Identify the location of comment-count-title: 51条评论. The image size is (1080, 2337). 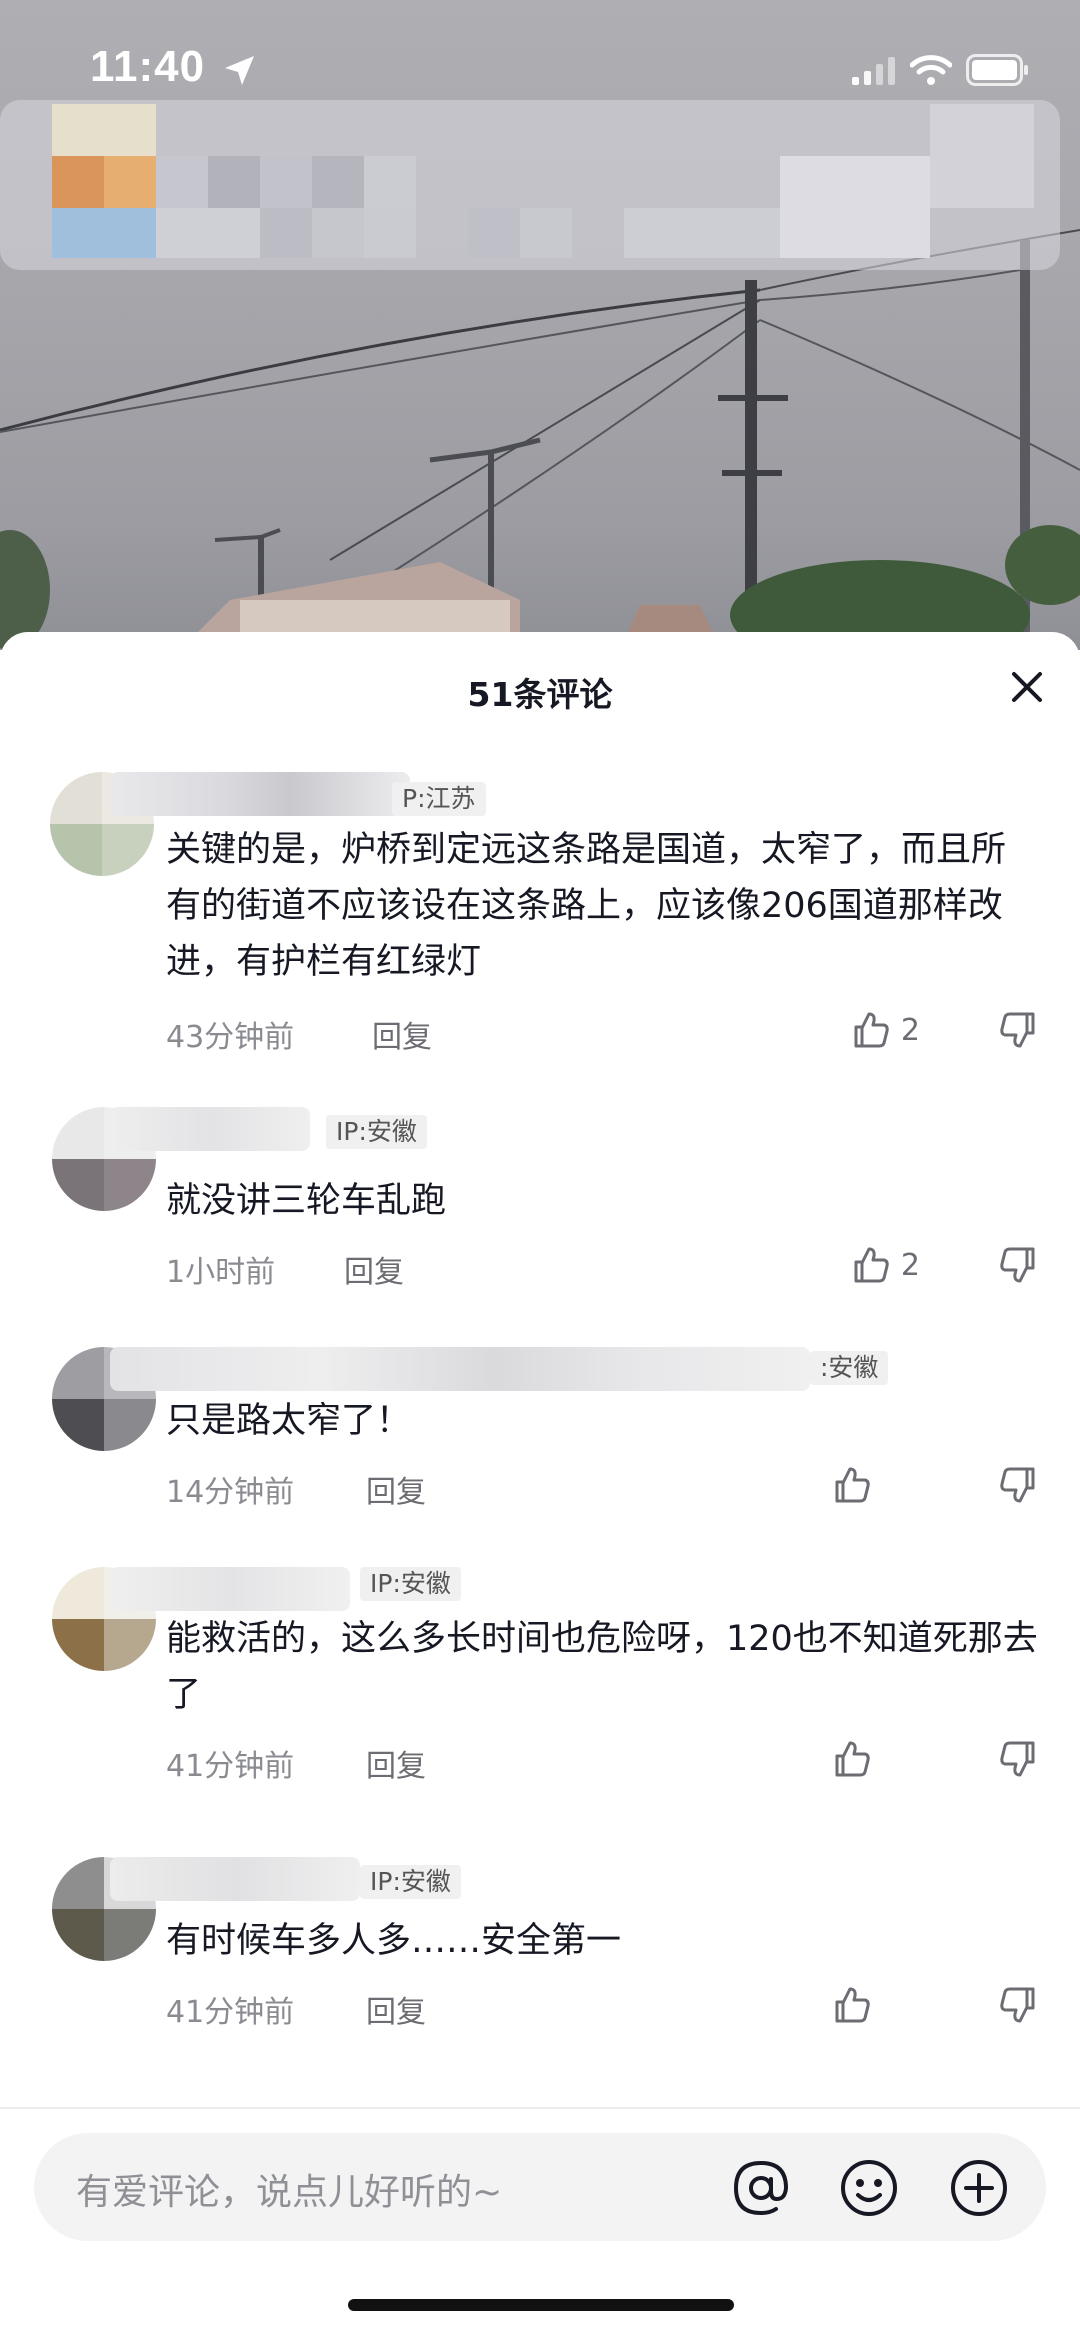
(540, 694).